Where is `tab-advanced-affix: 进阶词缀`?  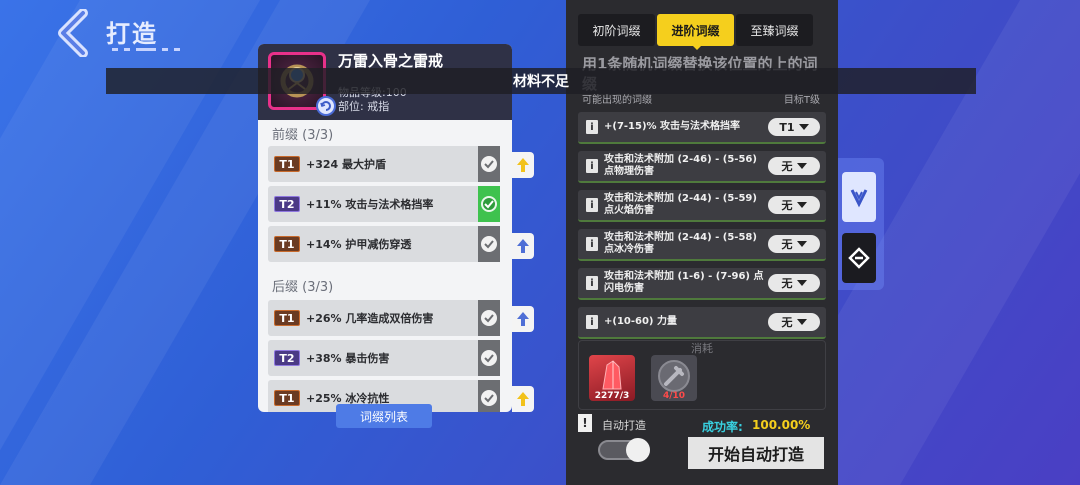 tab-advanced-affix: 进阶词缀 is located at coordinates (695, 30).